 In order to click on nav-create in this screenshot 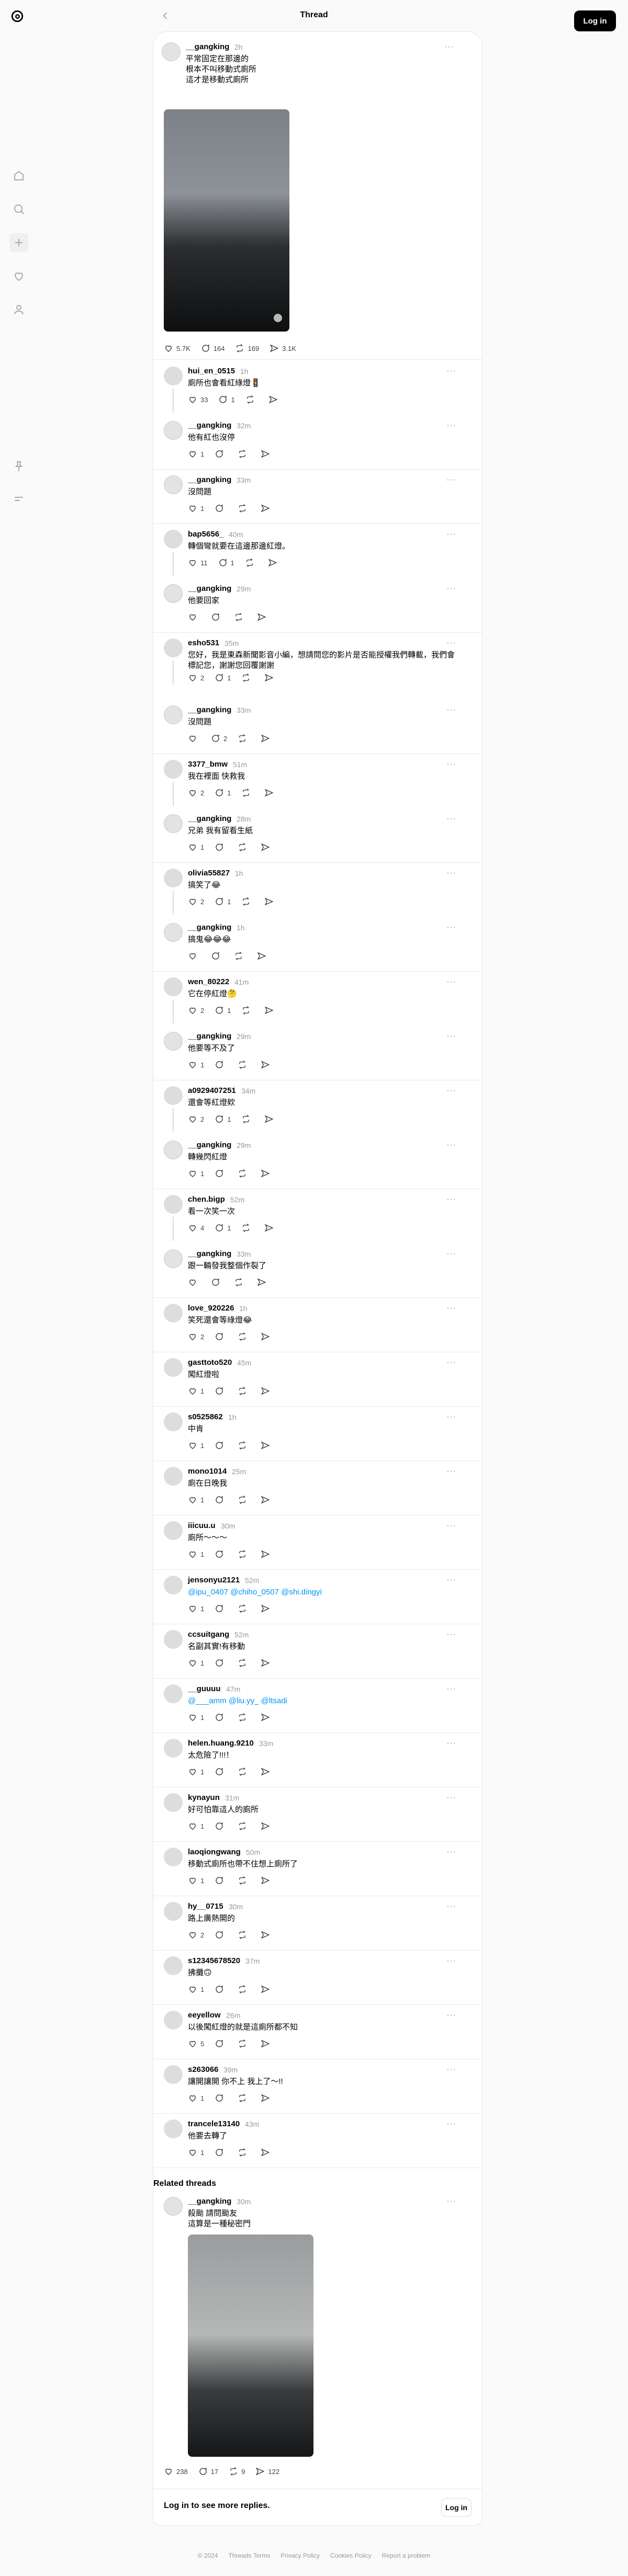, I will do `click(18, 243)`.